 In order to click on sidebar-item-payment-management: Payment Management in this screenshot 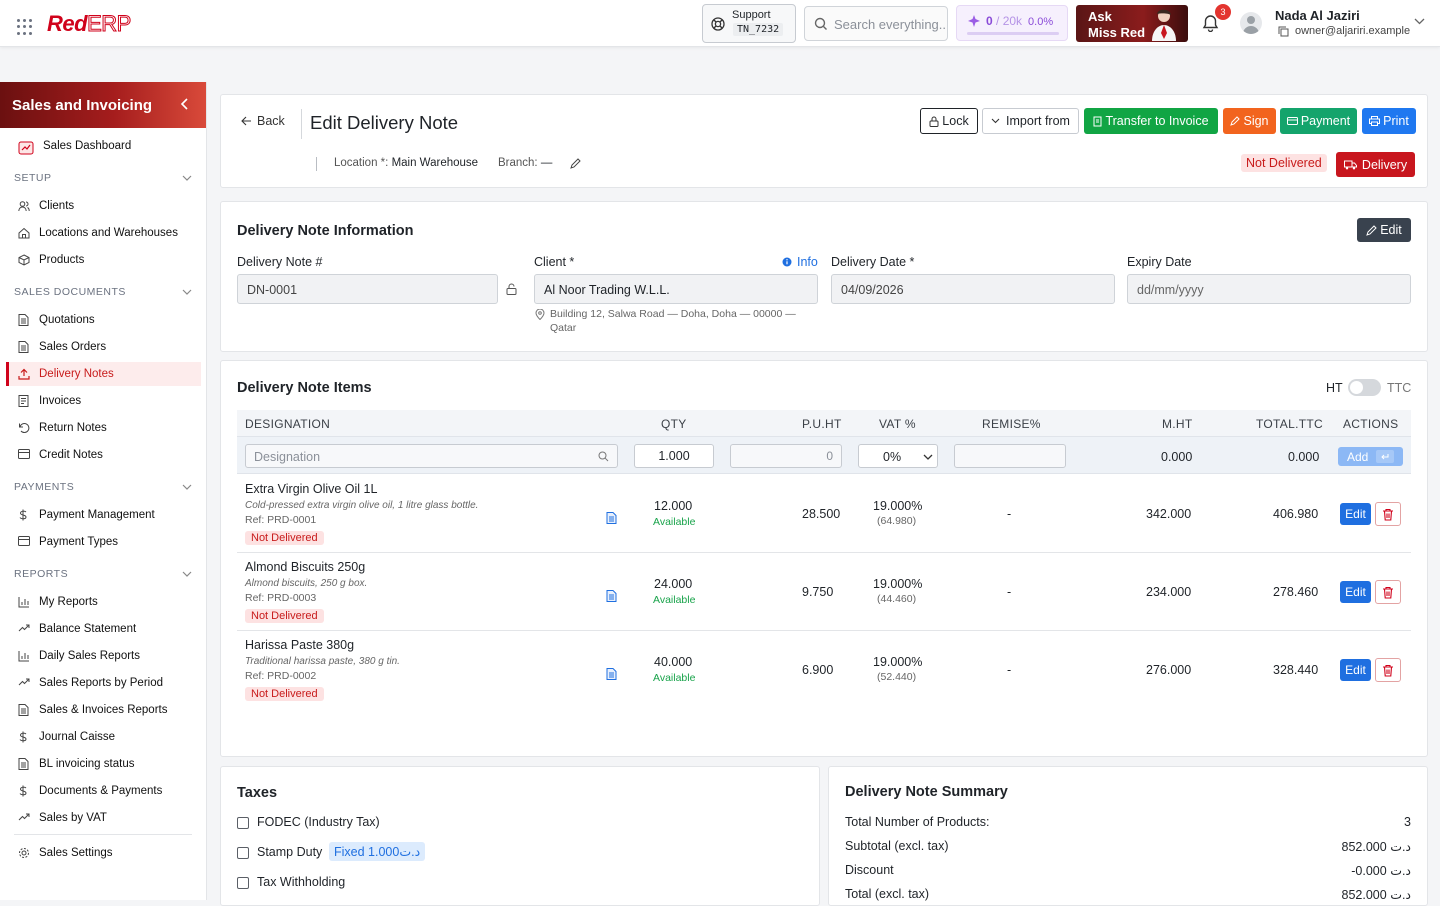, I will do `click(103, 515)`.